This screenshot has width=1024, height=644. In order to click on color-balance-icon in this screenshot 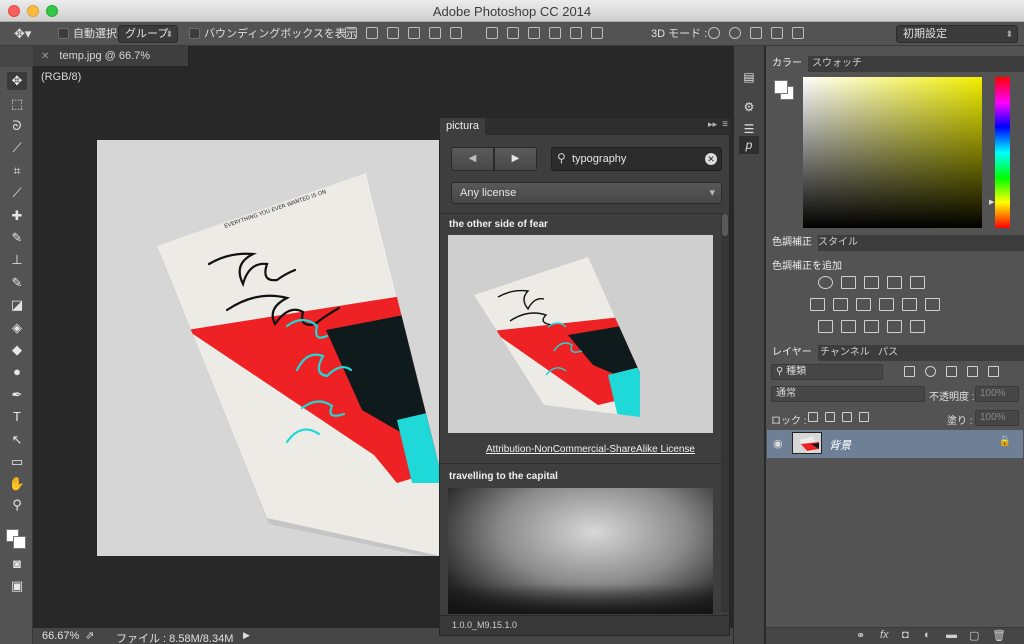, I will do `click(840, 304)`.